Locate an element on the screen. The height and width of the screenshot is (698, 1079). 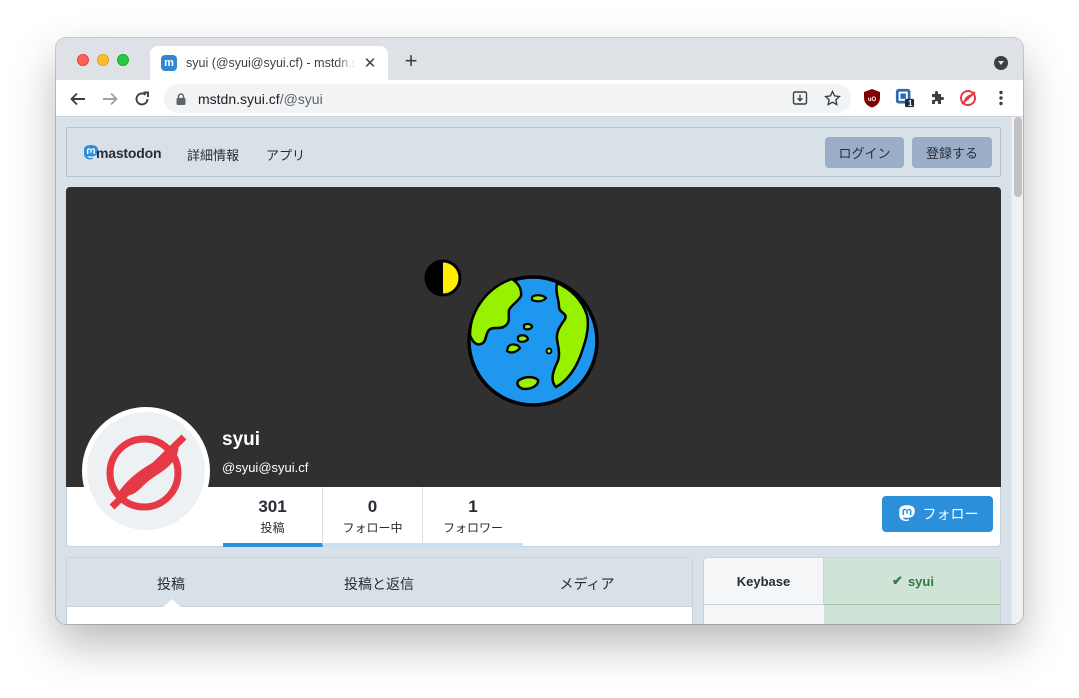
tab-search-icon is located at coordinates (1001, 63).